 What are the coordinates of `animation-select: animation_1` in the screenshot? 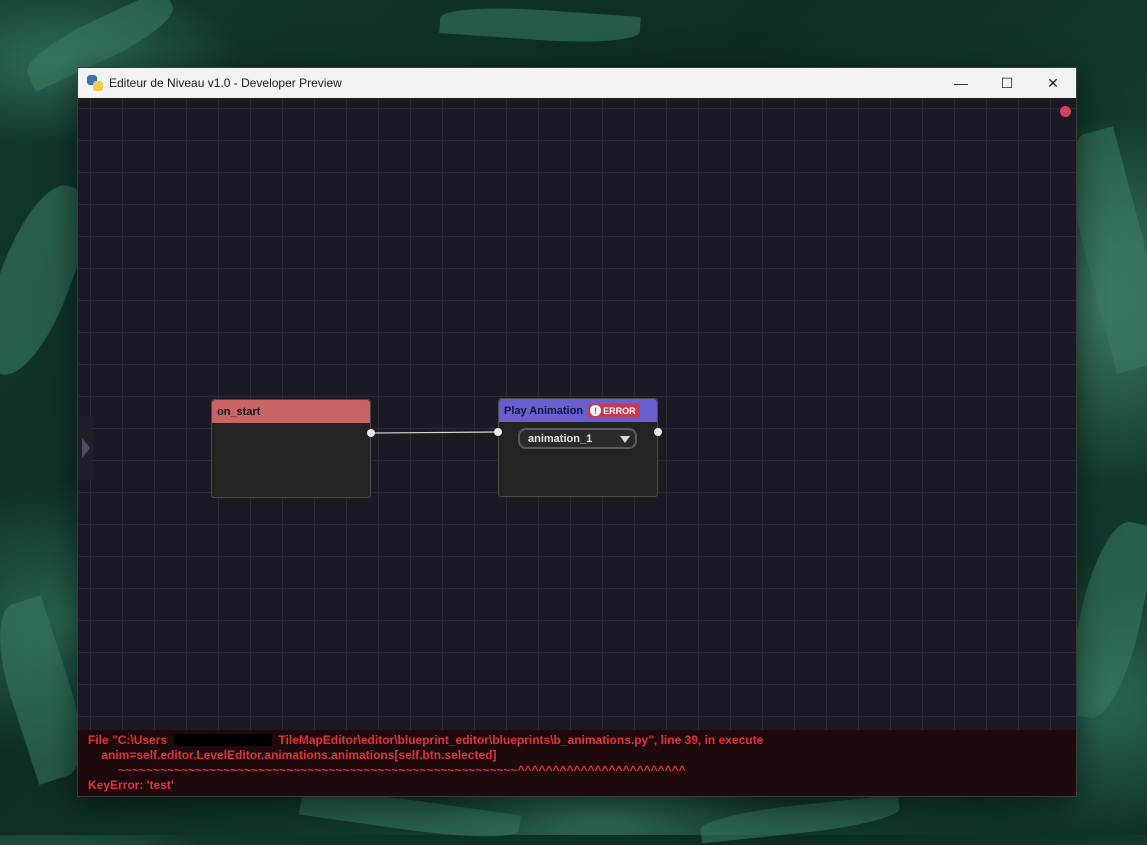 It's located at (577, 438).